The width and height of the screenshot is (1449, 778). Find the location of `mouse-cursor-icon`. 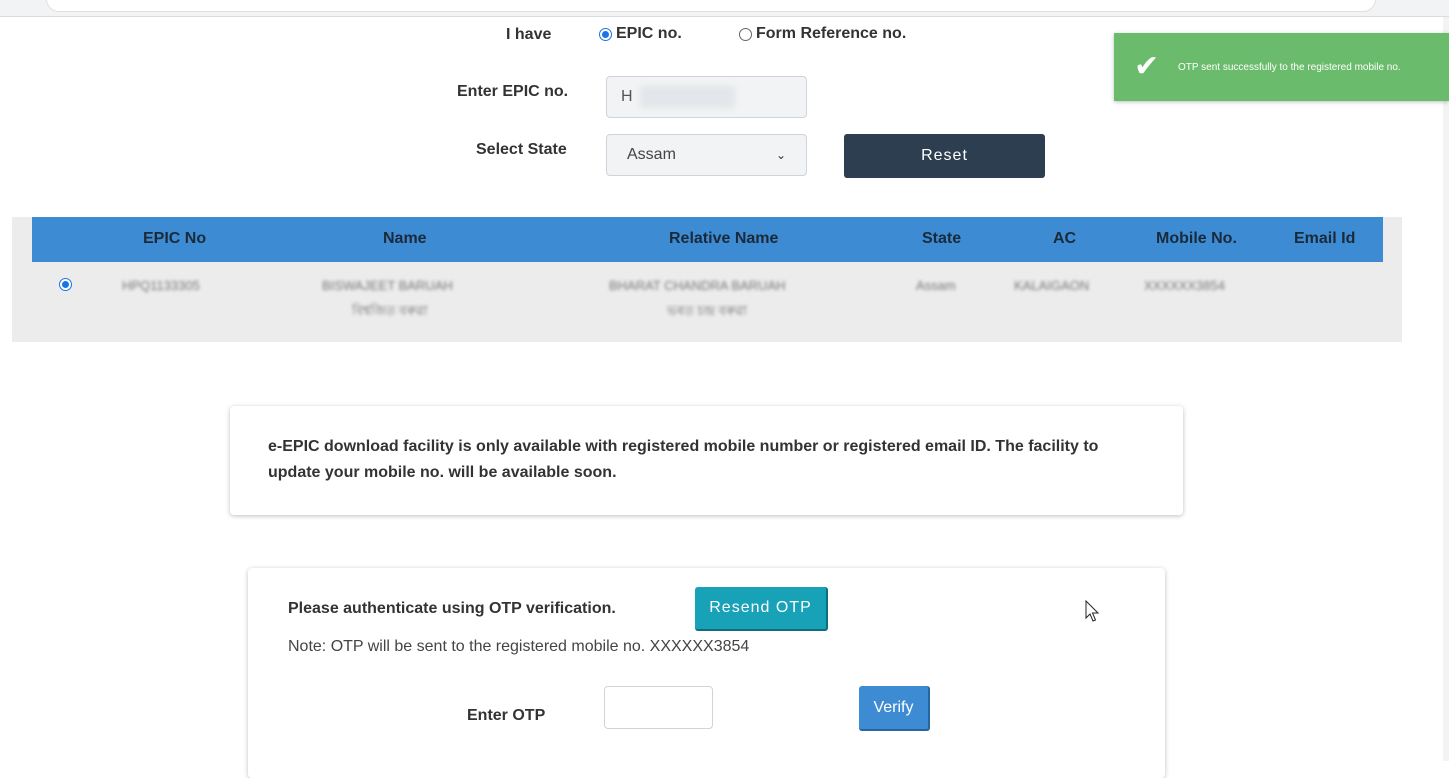

mouse-cursor-icon is located at coordinates (1092, 611).